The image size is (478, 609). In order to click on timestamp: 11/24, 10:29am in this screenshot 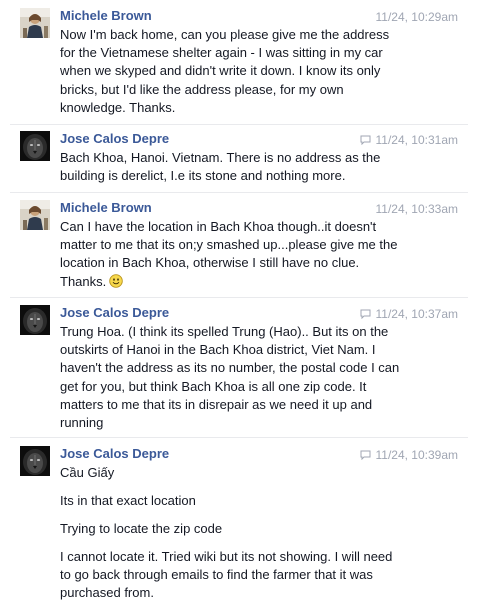, I will do `click(416, 17)`.